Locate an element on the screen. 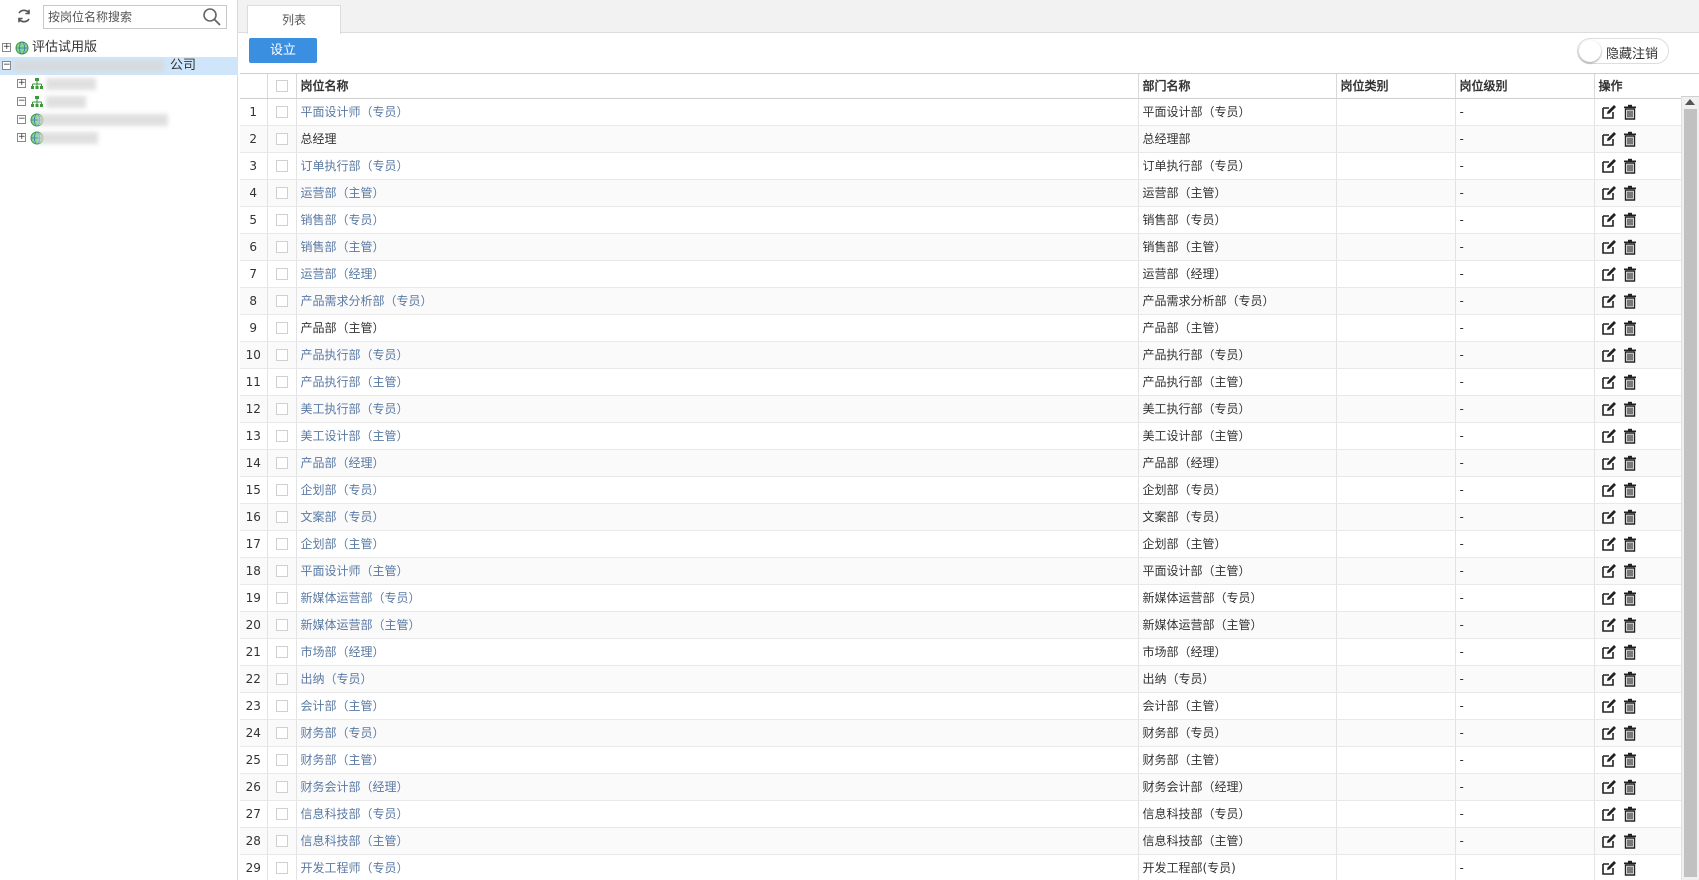 This screenshot has height=880, width=1699. table-row: 2 总经理 总经理部 - is located at coordinates (960, 139).